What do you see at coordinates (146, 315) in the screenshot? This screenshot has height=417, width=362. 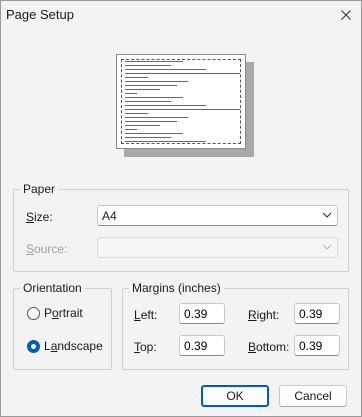 I see `left-margin-label: Left:` at bounding box center [146, 315].